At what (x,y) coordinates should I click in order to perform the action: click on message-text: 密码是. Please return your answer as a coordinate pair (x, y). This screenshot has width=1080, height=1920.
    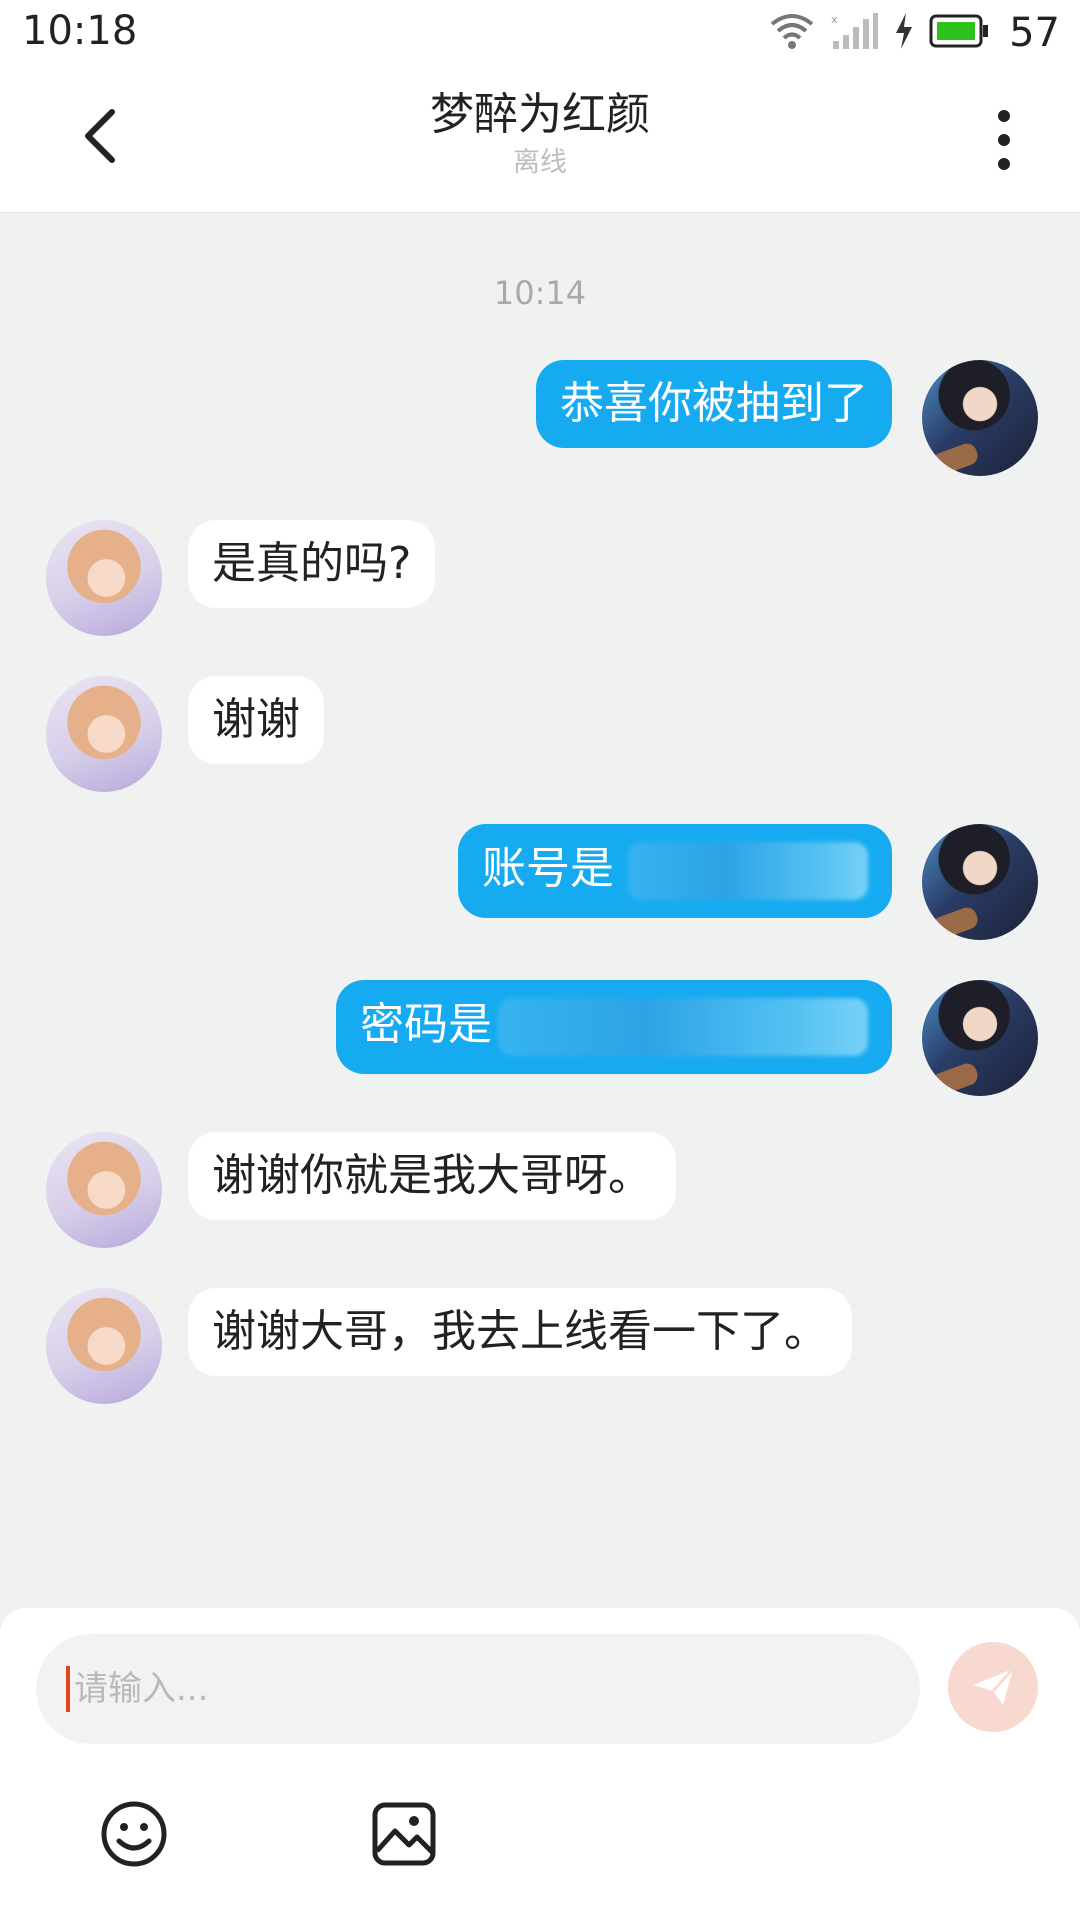
    Looking at the image, I should click on (426, 1024).